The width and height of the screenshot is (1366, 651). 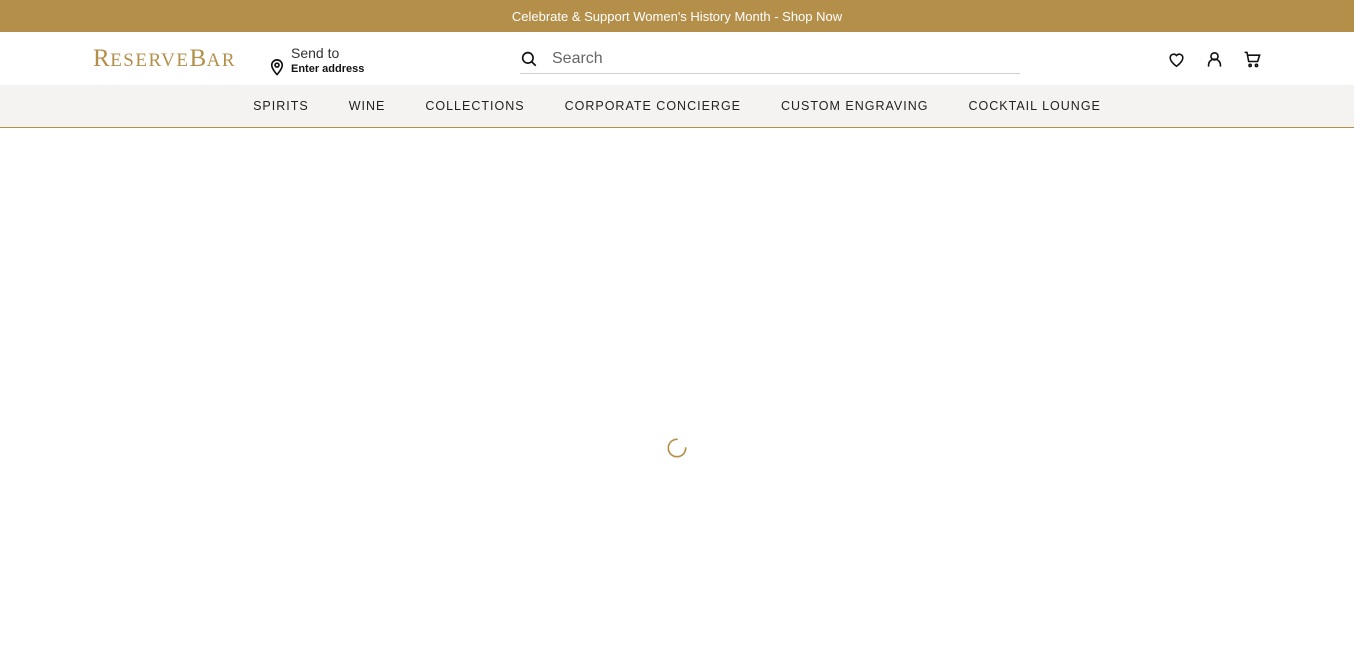 I want to click on nav-item-cocktail-lounge: COCKTAIL LOUNGE, so click(x=1035, y=106).